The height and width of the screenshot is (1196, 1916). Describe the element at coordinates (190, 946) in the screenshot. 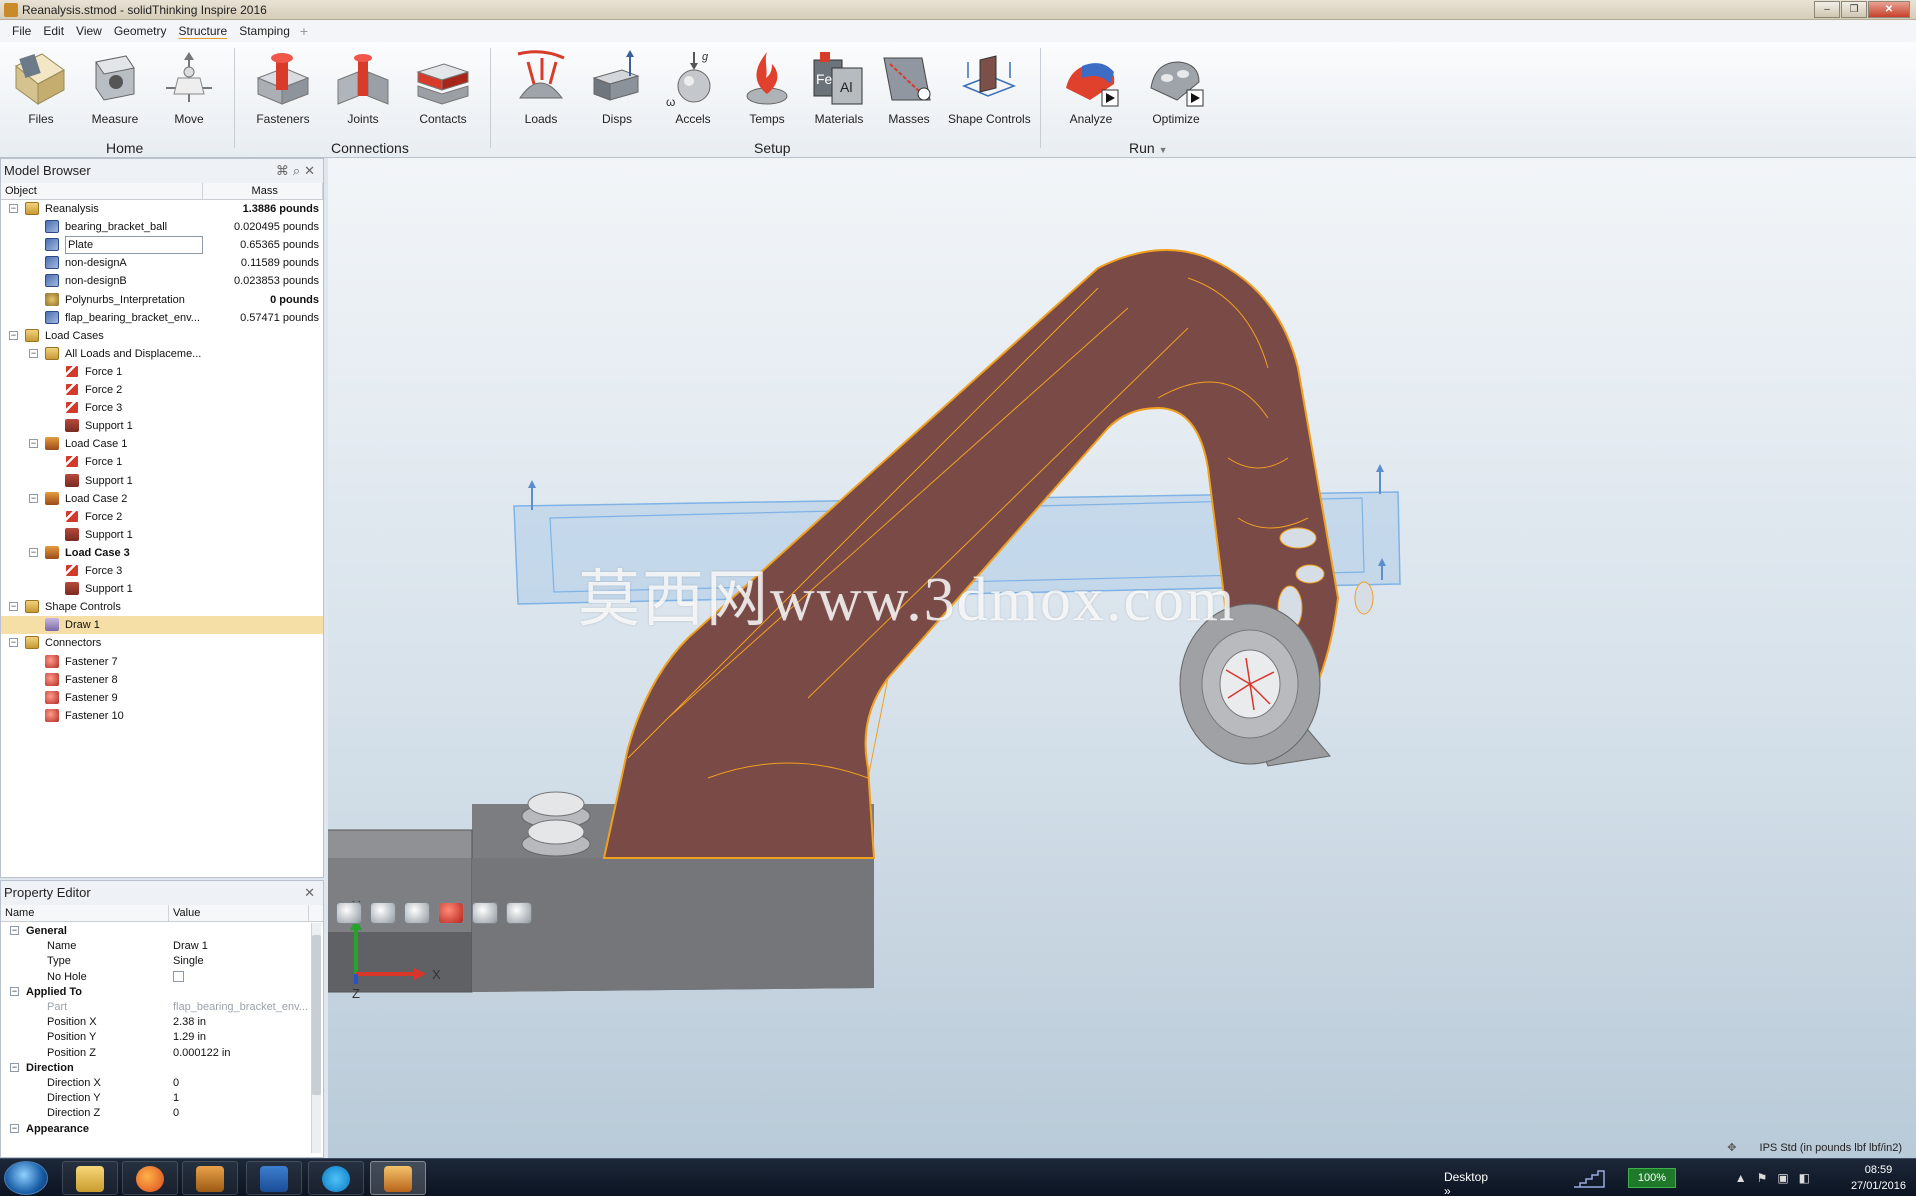

I see `property-value: Draw 1` at that location.